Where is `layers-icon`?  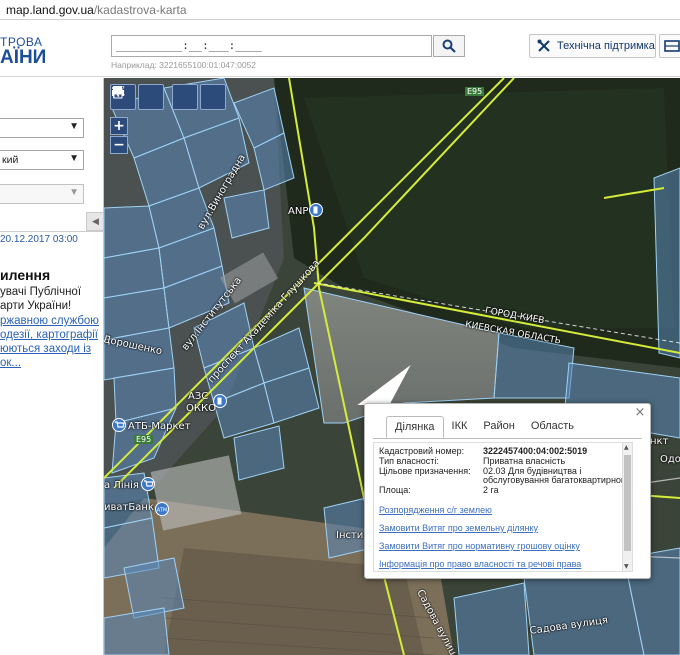 layers-icon is located at coordinates (672, 46).